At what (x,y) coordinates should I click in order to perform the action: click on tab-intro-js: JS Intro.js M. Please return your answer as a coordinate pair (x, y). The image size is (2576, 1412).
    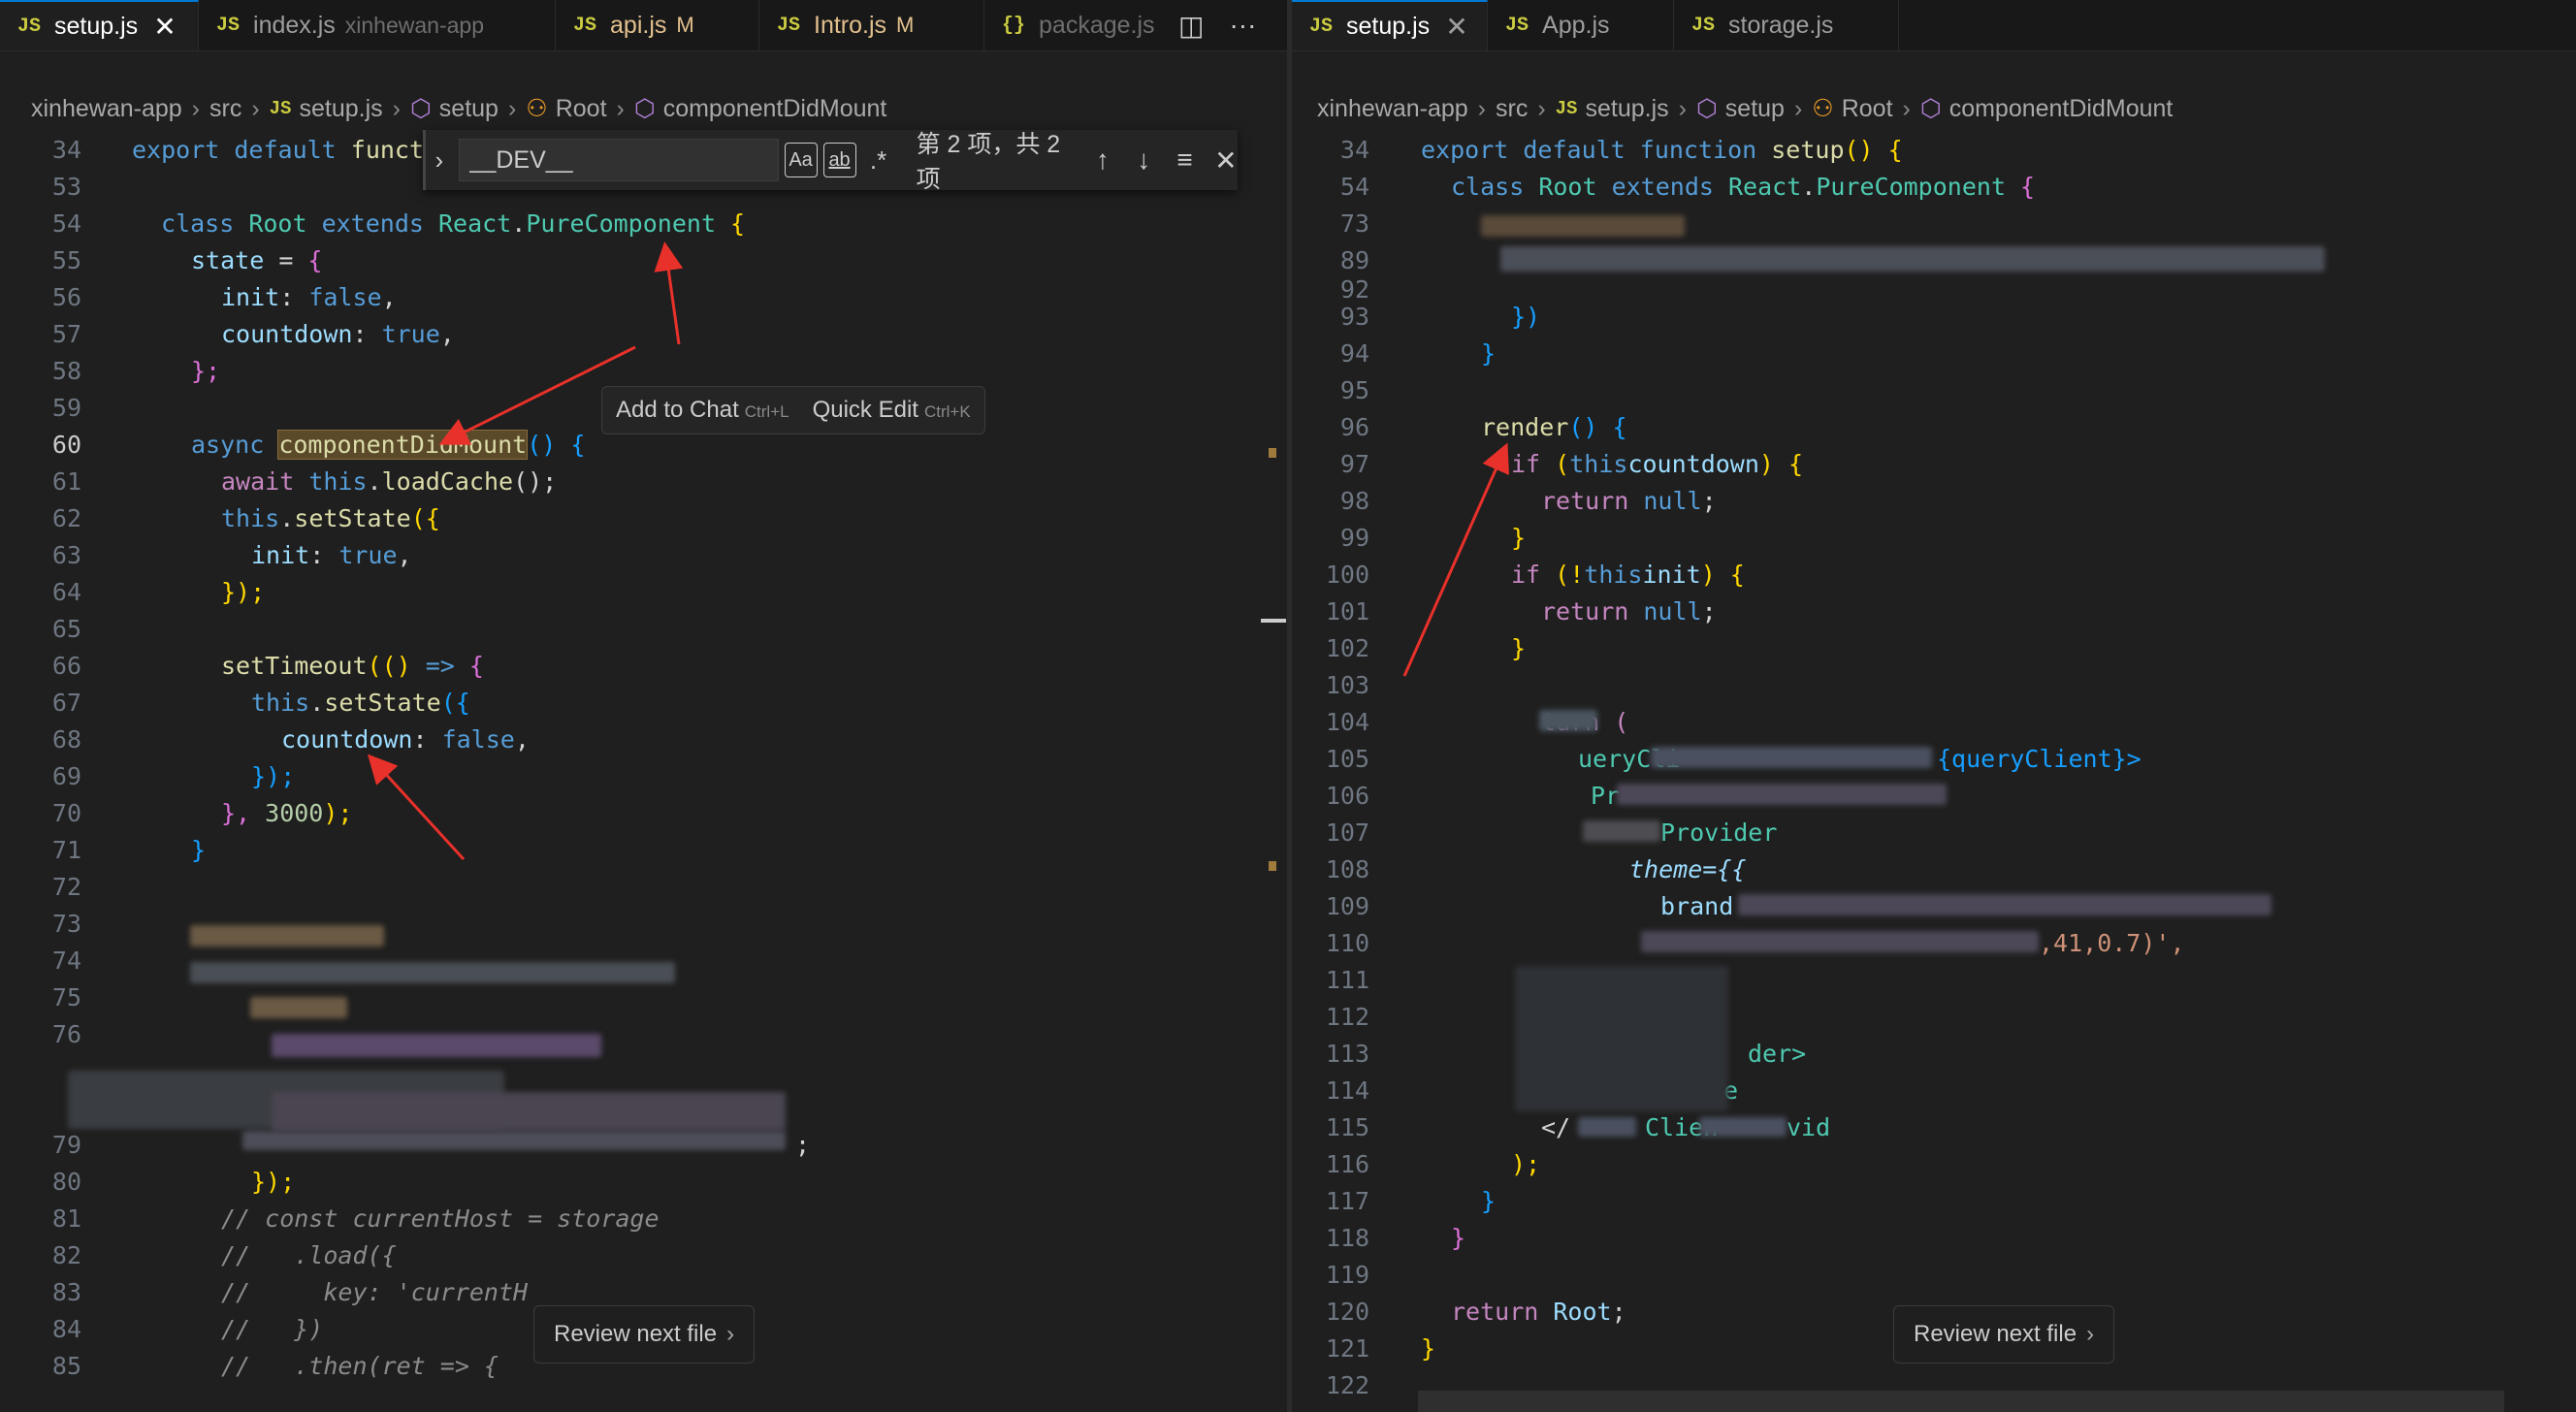
    Looking at the image, I should click on (871, 25).